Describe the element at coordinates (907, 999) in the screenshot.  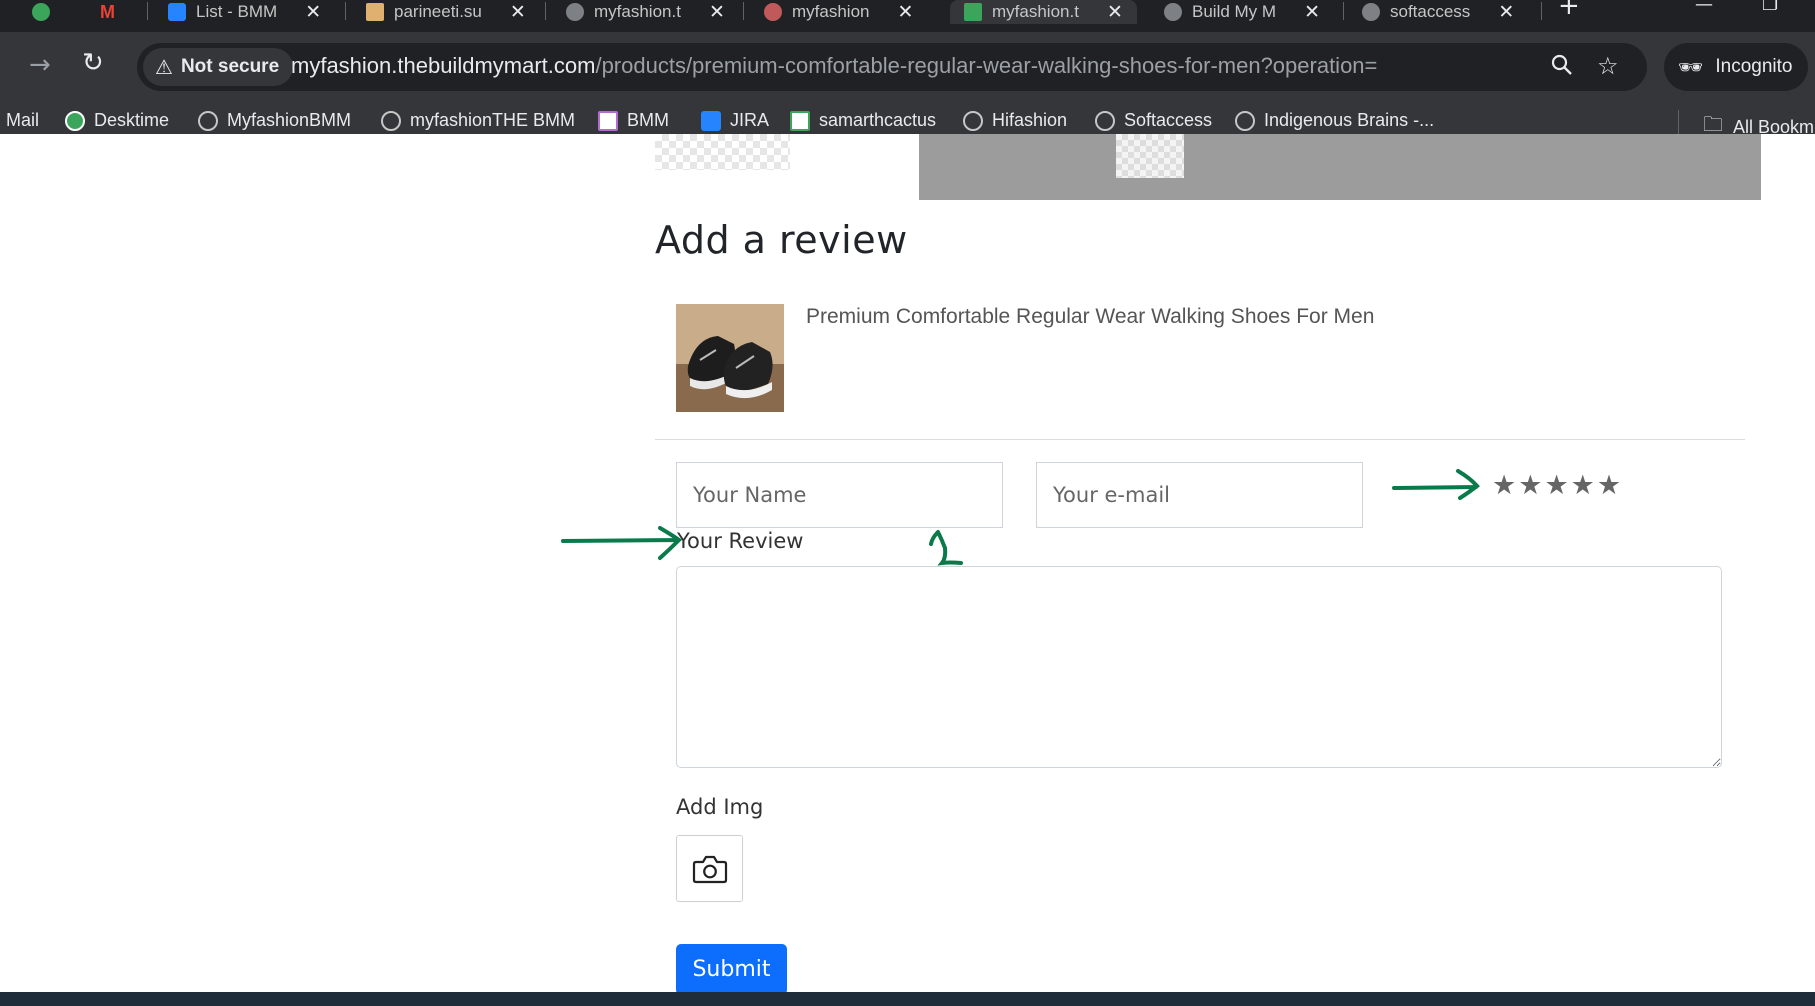
I see `os-taskbar` at that location.